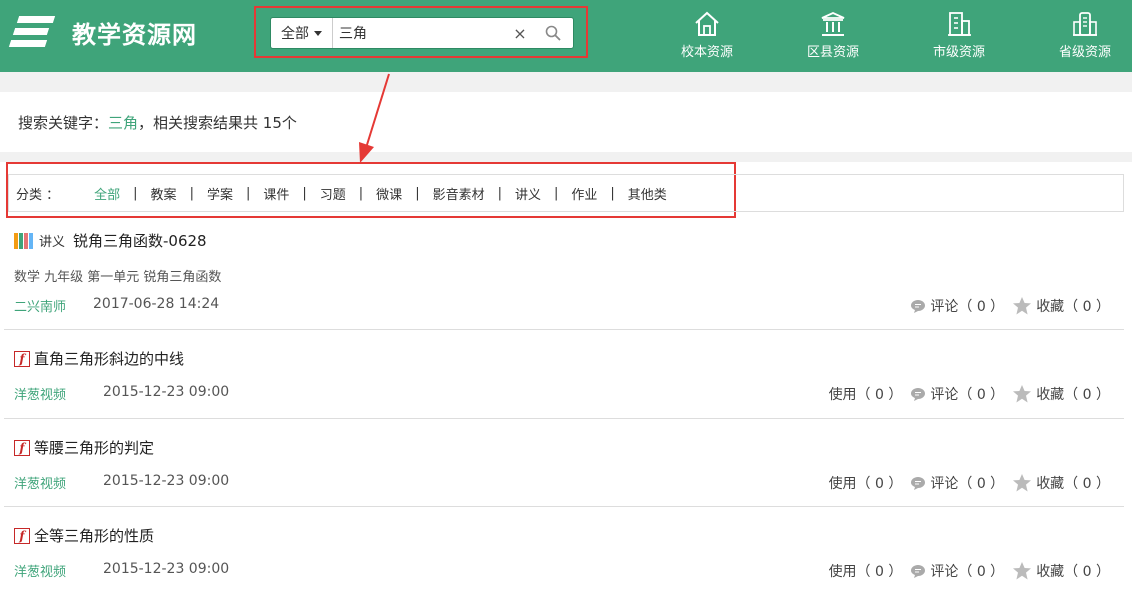 This screenshot has height=593, width=1132. Describe the element at coordinates (959, 24) in the screenshot. I see `office-building-icon` at that location.